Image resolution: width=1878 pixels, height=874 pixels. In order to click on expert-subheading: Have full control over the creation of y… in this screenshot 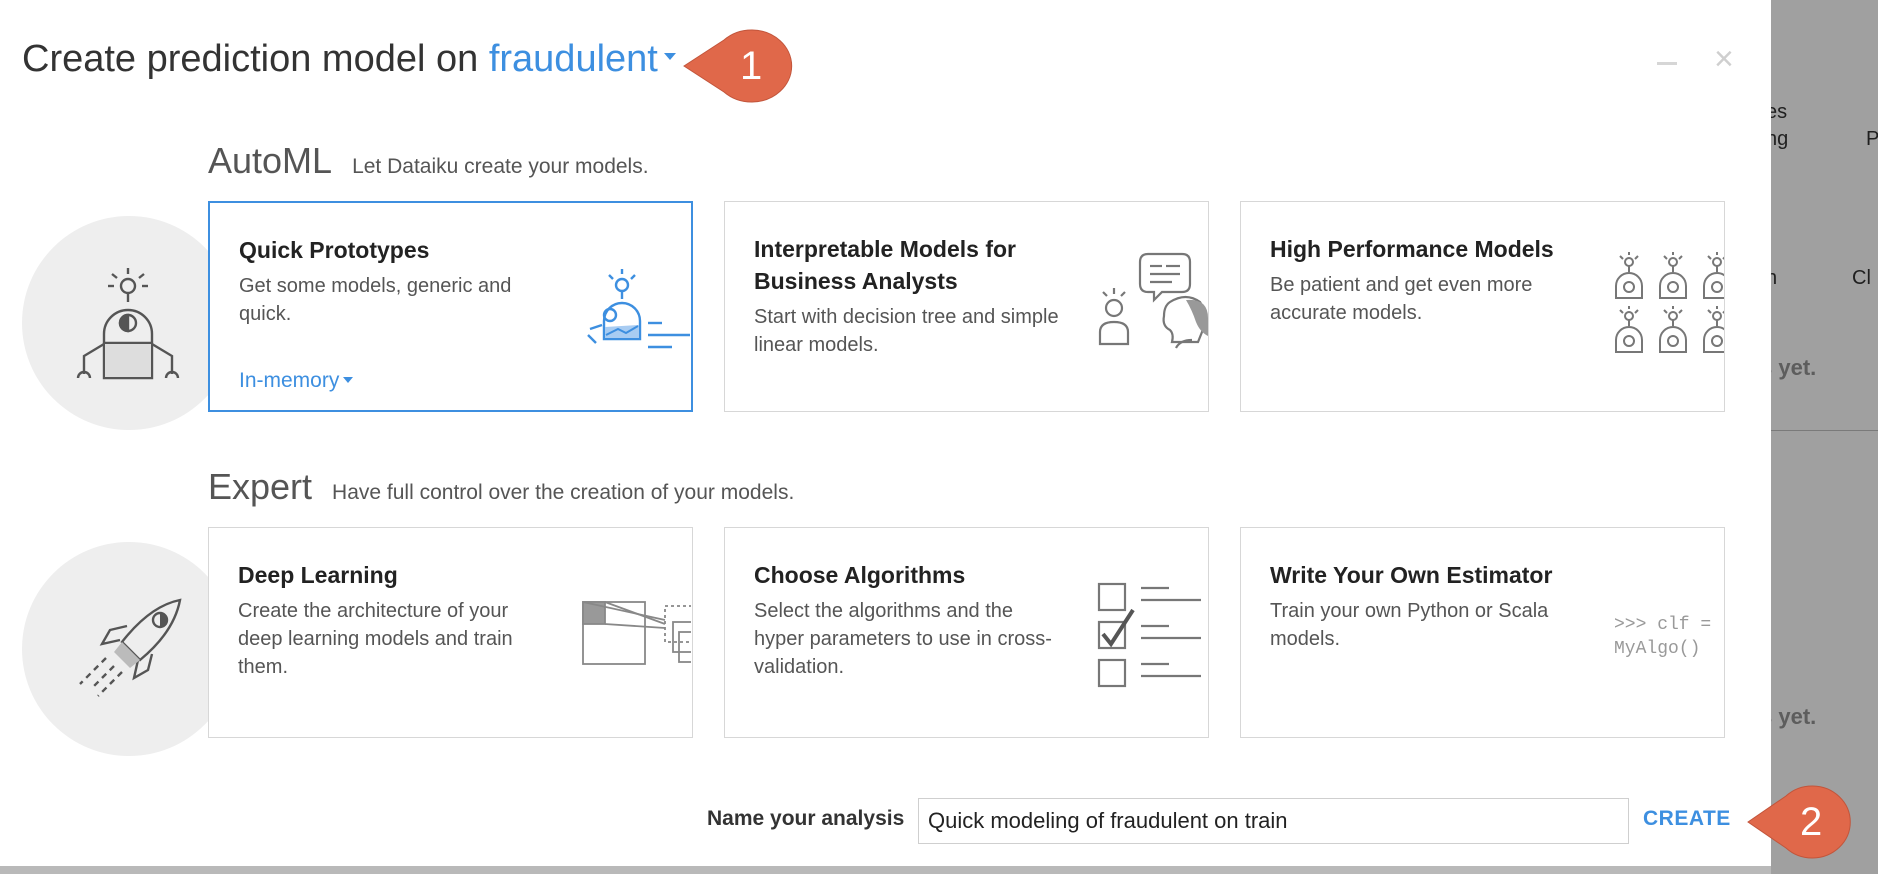, I will do `click(563, 492)`.